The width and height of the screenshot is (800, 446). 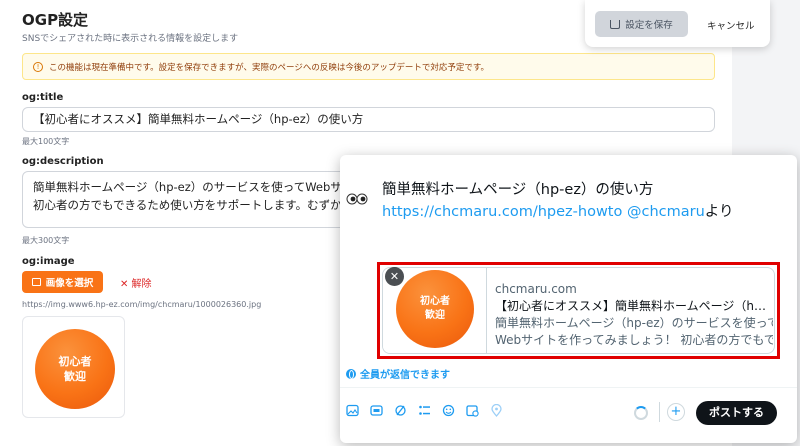 I want to click on save-label: 設定を保存, so click(x=649, y=25).